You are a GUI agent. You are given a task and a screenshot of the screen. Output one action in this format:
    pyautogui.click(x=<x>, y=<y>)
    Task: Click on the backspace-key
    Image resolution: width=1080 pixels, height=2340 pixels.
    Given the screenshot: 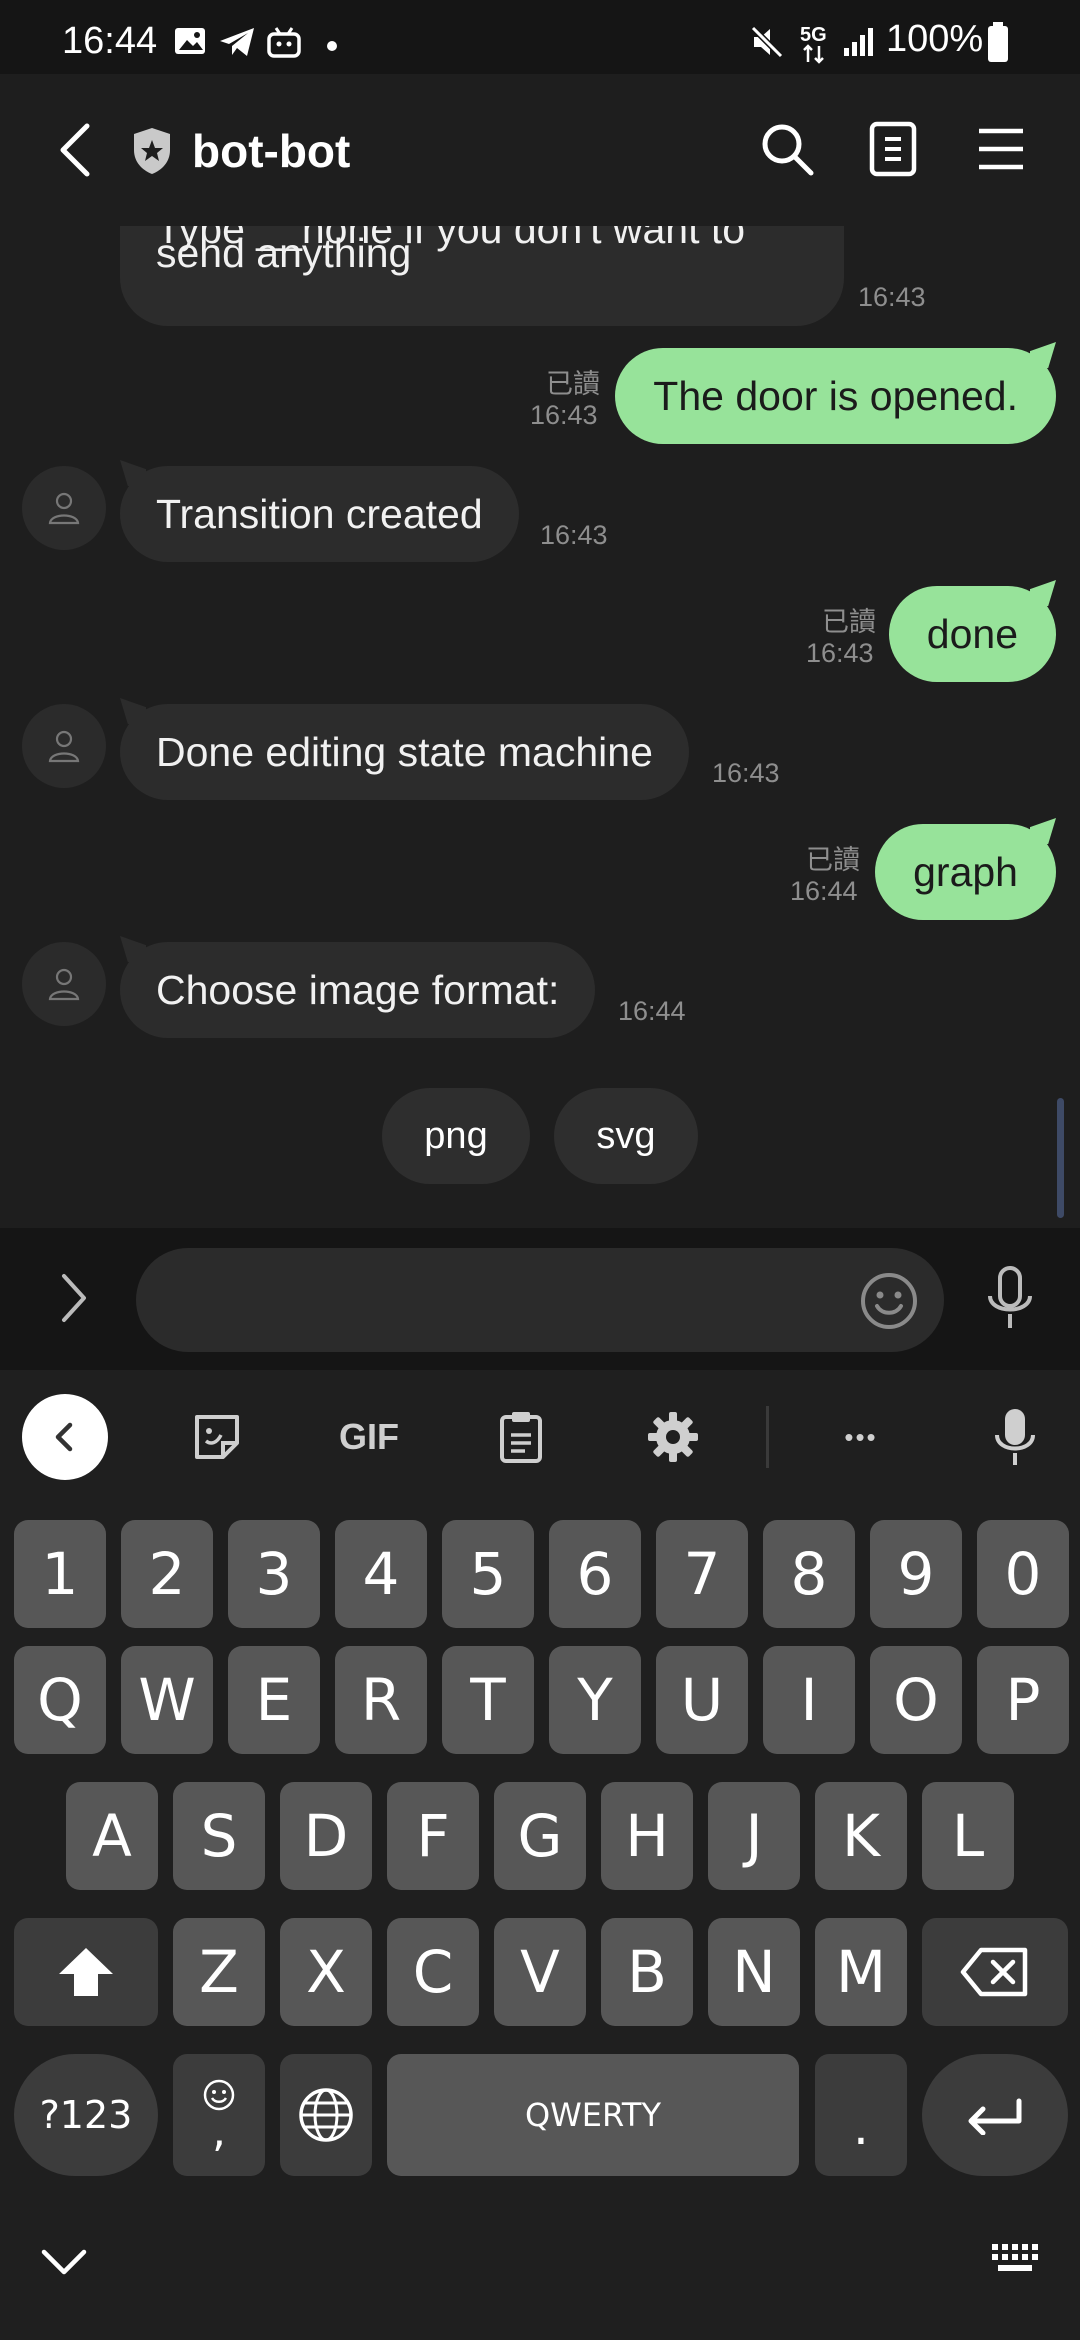 What is the action you would take?
    pyautogui.click(x=995, y=1972)
    